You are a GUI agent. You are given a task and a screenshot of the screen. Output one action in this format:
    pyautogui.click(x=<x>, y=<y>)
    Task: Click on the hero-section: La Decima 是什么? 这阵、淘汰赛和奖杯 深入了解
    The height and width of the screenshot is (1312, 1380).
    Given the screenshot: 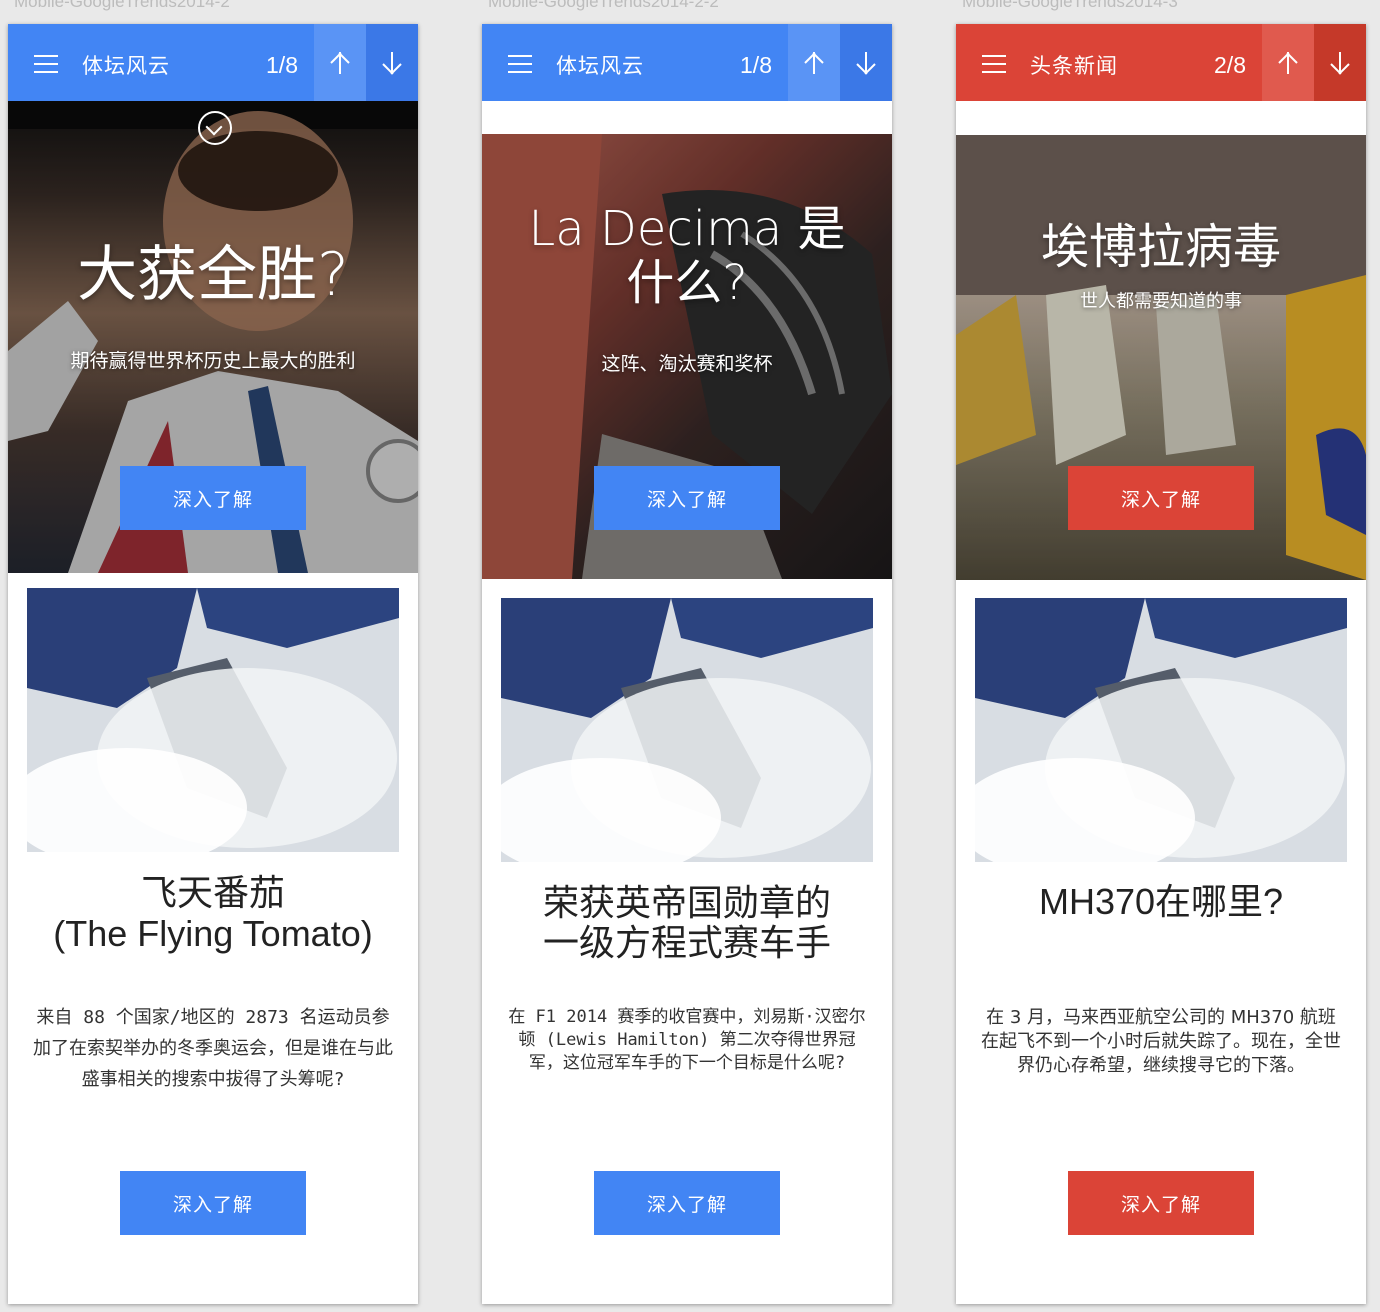 What is the action you would take?
    pyautogui.click(x=687, y=356)
    